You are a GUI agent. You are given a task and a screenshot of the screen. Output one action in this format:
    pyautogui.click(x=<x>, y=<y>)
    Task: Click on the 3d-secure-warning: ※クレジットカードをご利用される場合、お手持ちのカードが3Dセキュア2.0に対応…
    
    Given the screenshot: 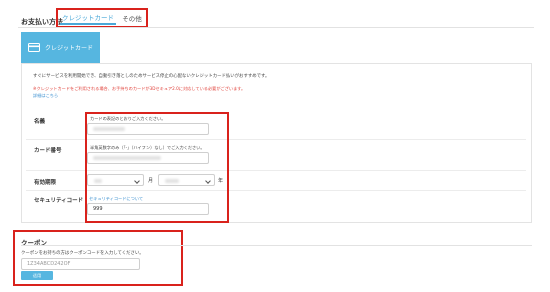 What is the action you would take?
    pyautogui.click(x=139, y=88)
    